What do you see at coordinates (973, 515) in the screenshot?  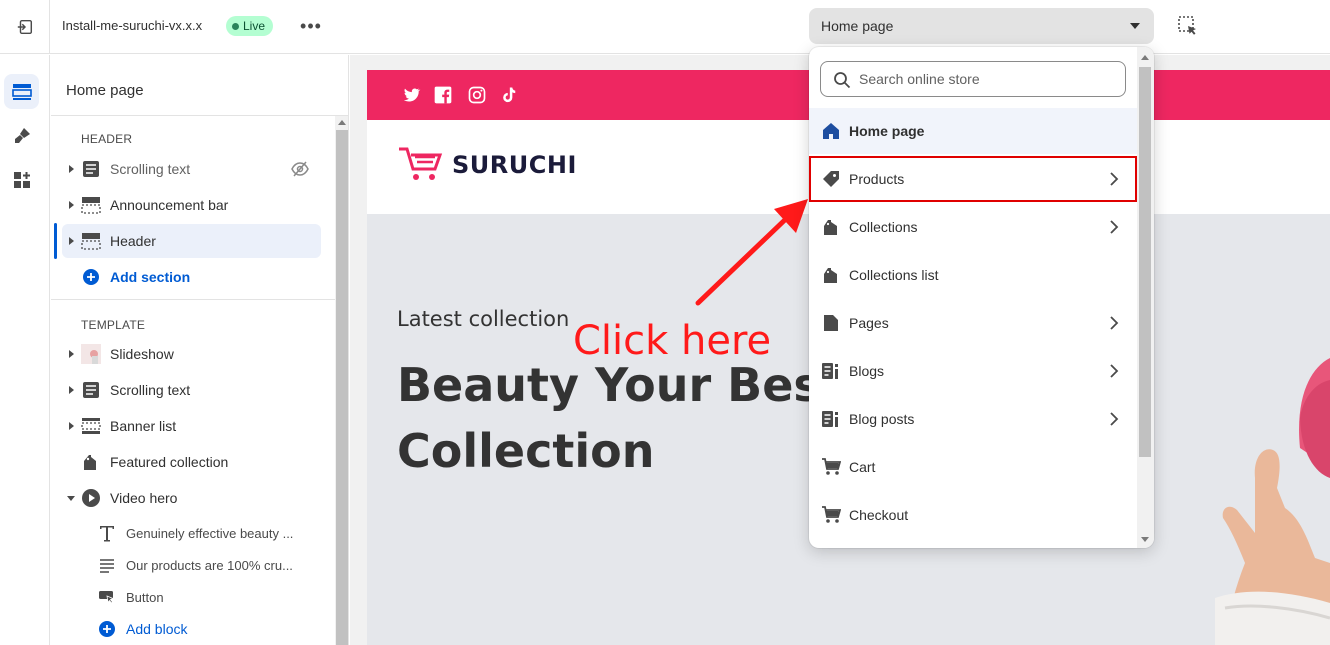 I see `dropdown-item-checkout: Checkout` at bounding box center [973, 515].